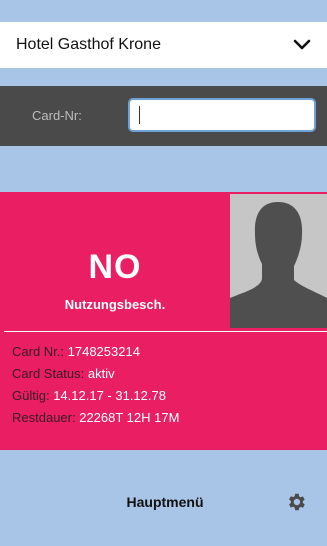  I want to click on detail-validity: Gültig: 14.12.17 - 31.12.78, so click(89, 395).